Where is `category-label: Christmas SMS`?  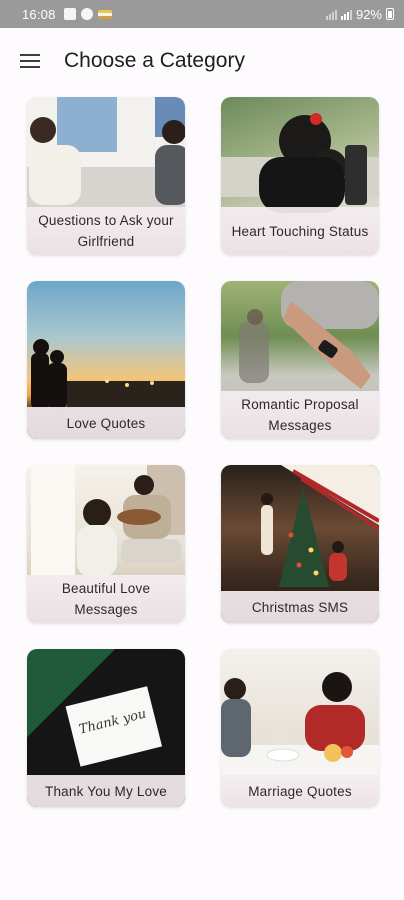
category-label: Christmas SMS is located at coordinates (300, 607).